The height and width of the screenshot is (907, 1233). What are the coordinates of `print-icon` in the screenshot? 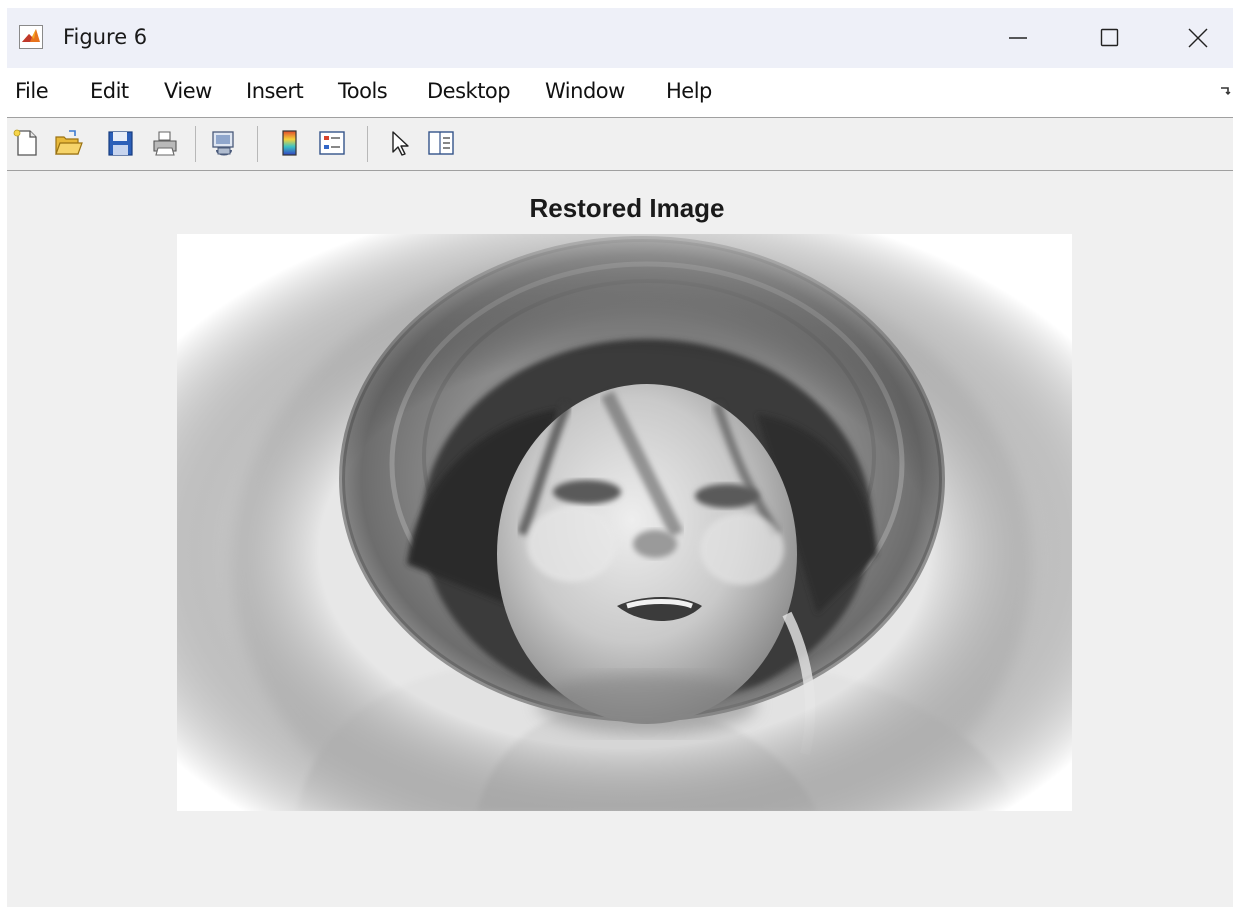 It's located at (165, 143).